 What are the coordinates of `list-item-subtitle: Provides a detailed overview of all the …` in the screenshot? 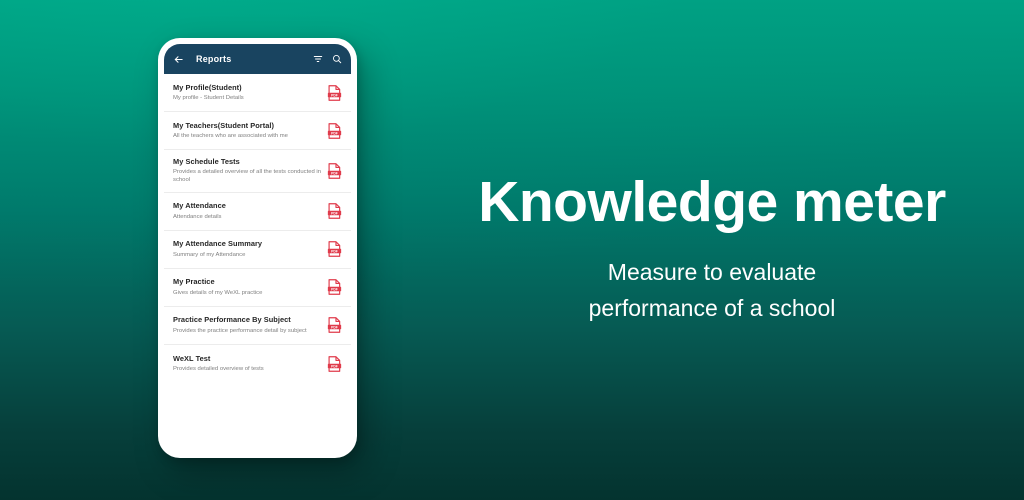 It's located at (247, 176).